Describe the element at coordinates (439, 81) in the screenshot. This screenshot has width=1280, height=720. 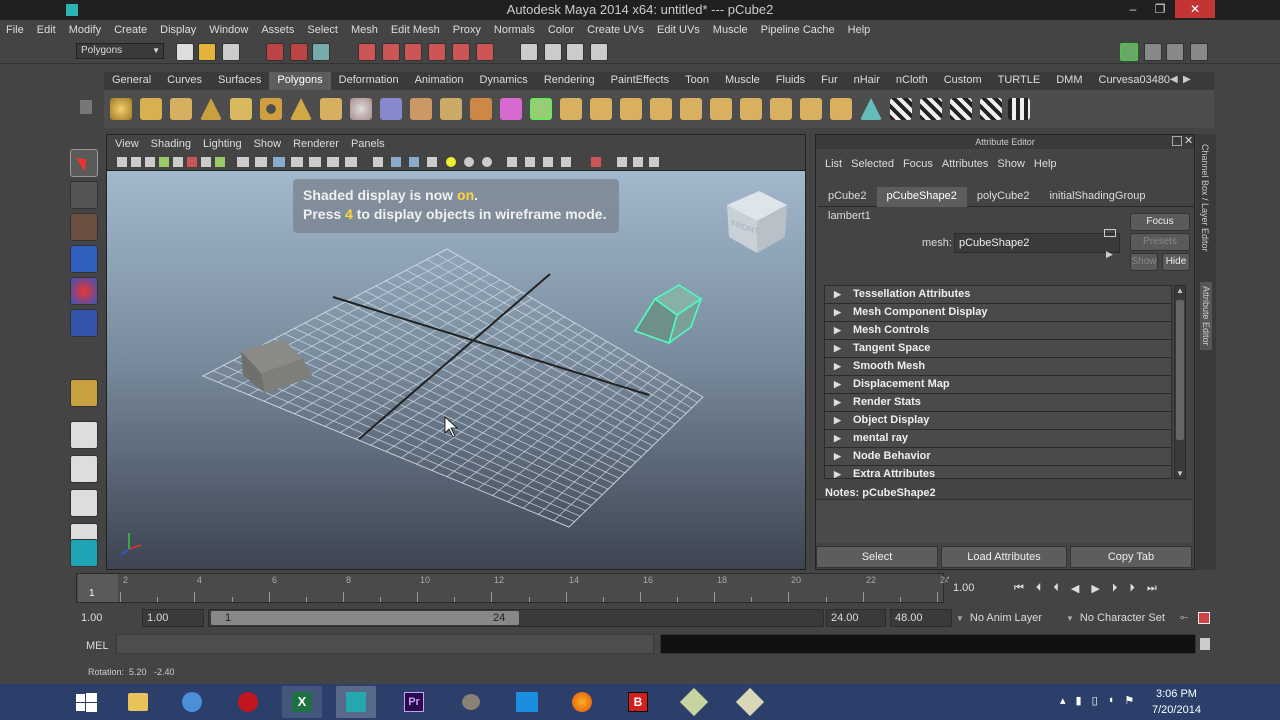
I see `shelf-tab-animation: Animation` at that location.